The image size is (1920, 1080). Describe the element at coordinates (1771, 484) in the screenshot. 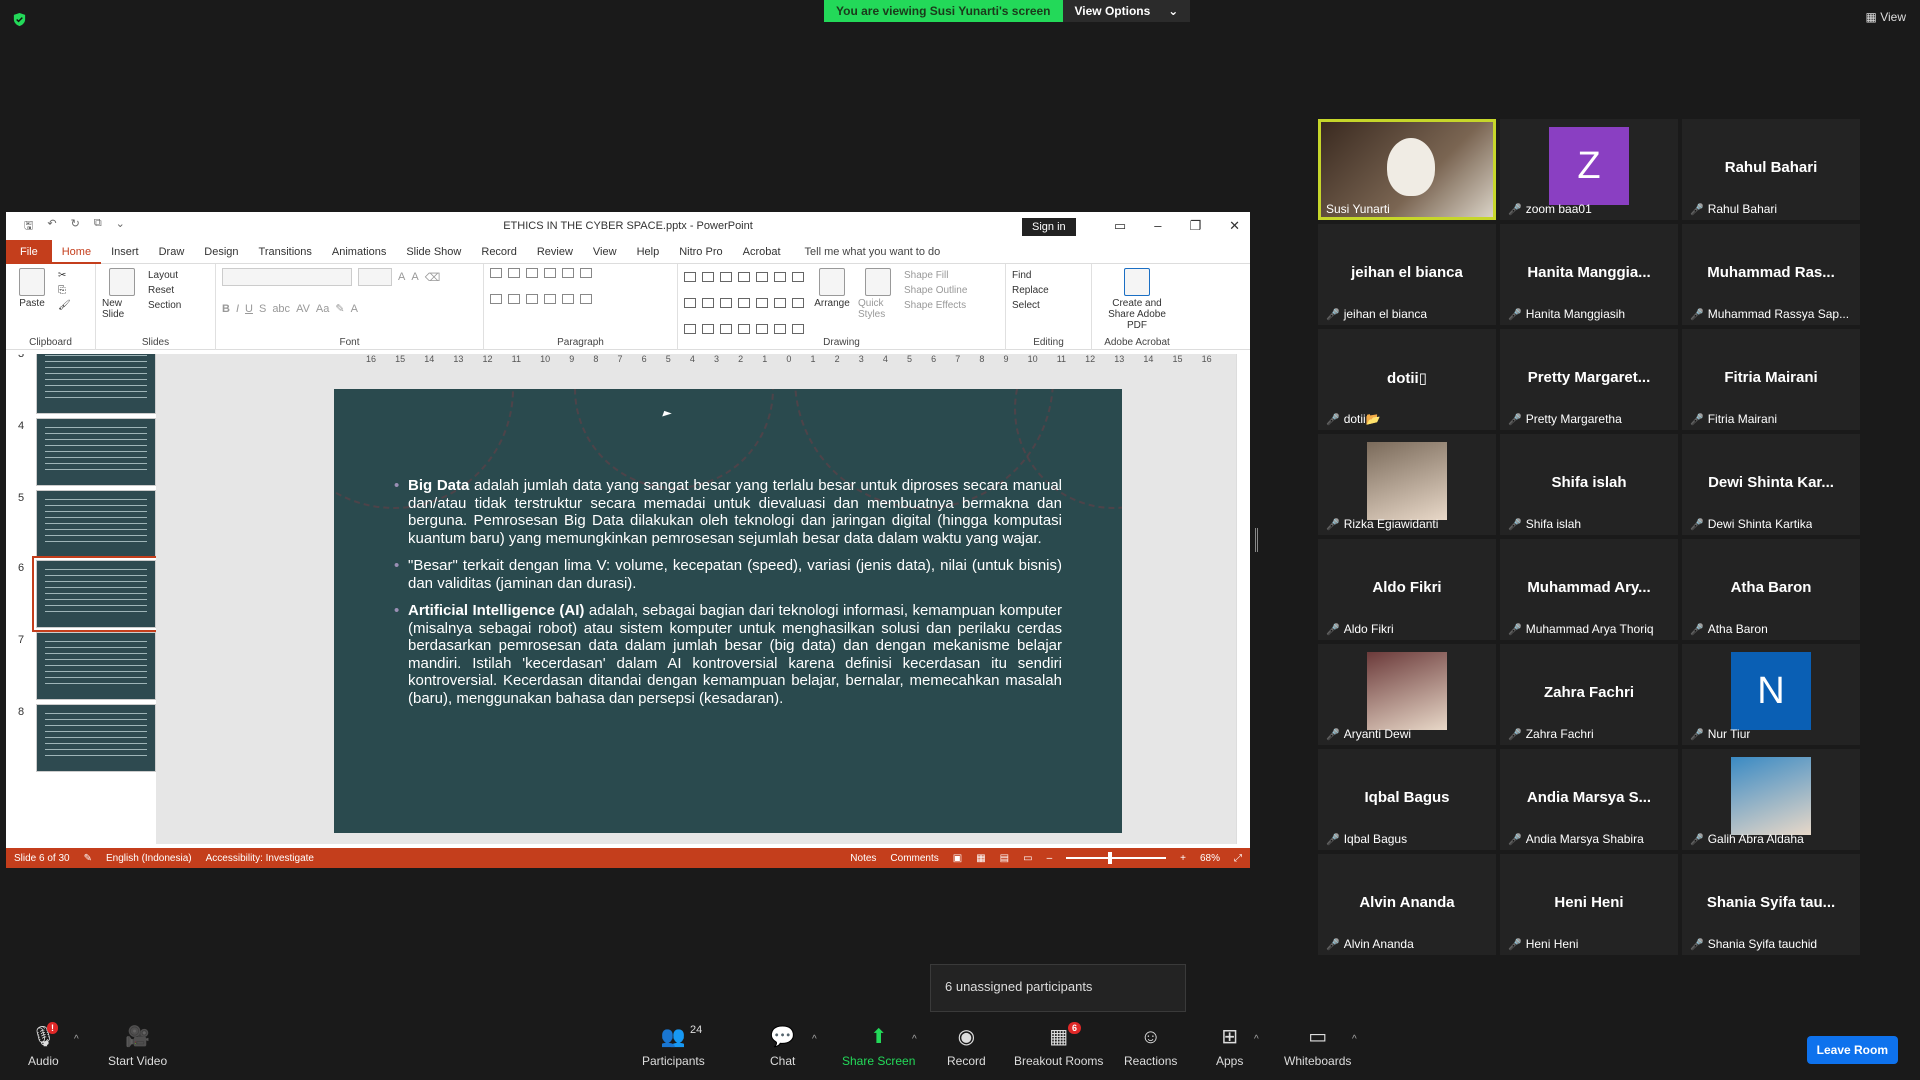

I see `participant-tile: Dewi Shinta Kar... 🎤 Dewi Shinta Kartika` at that location.